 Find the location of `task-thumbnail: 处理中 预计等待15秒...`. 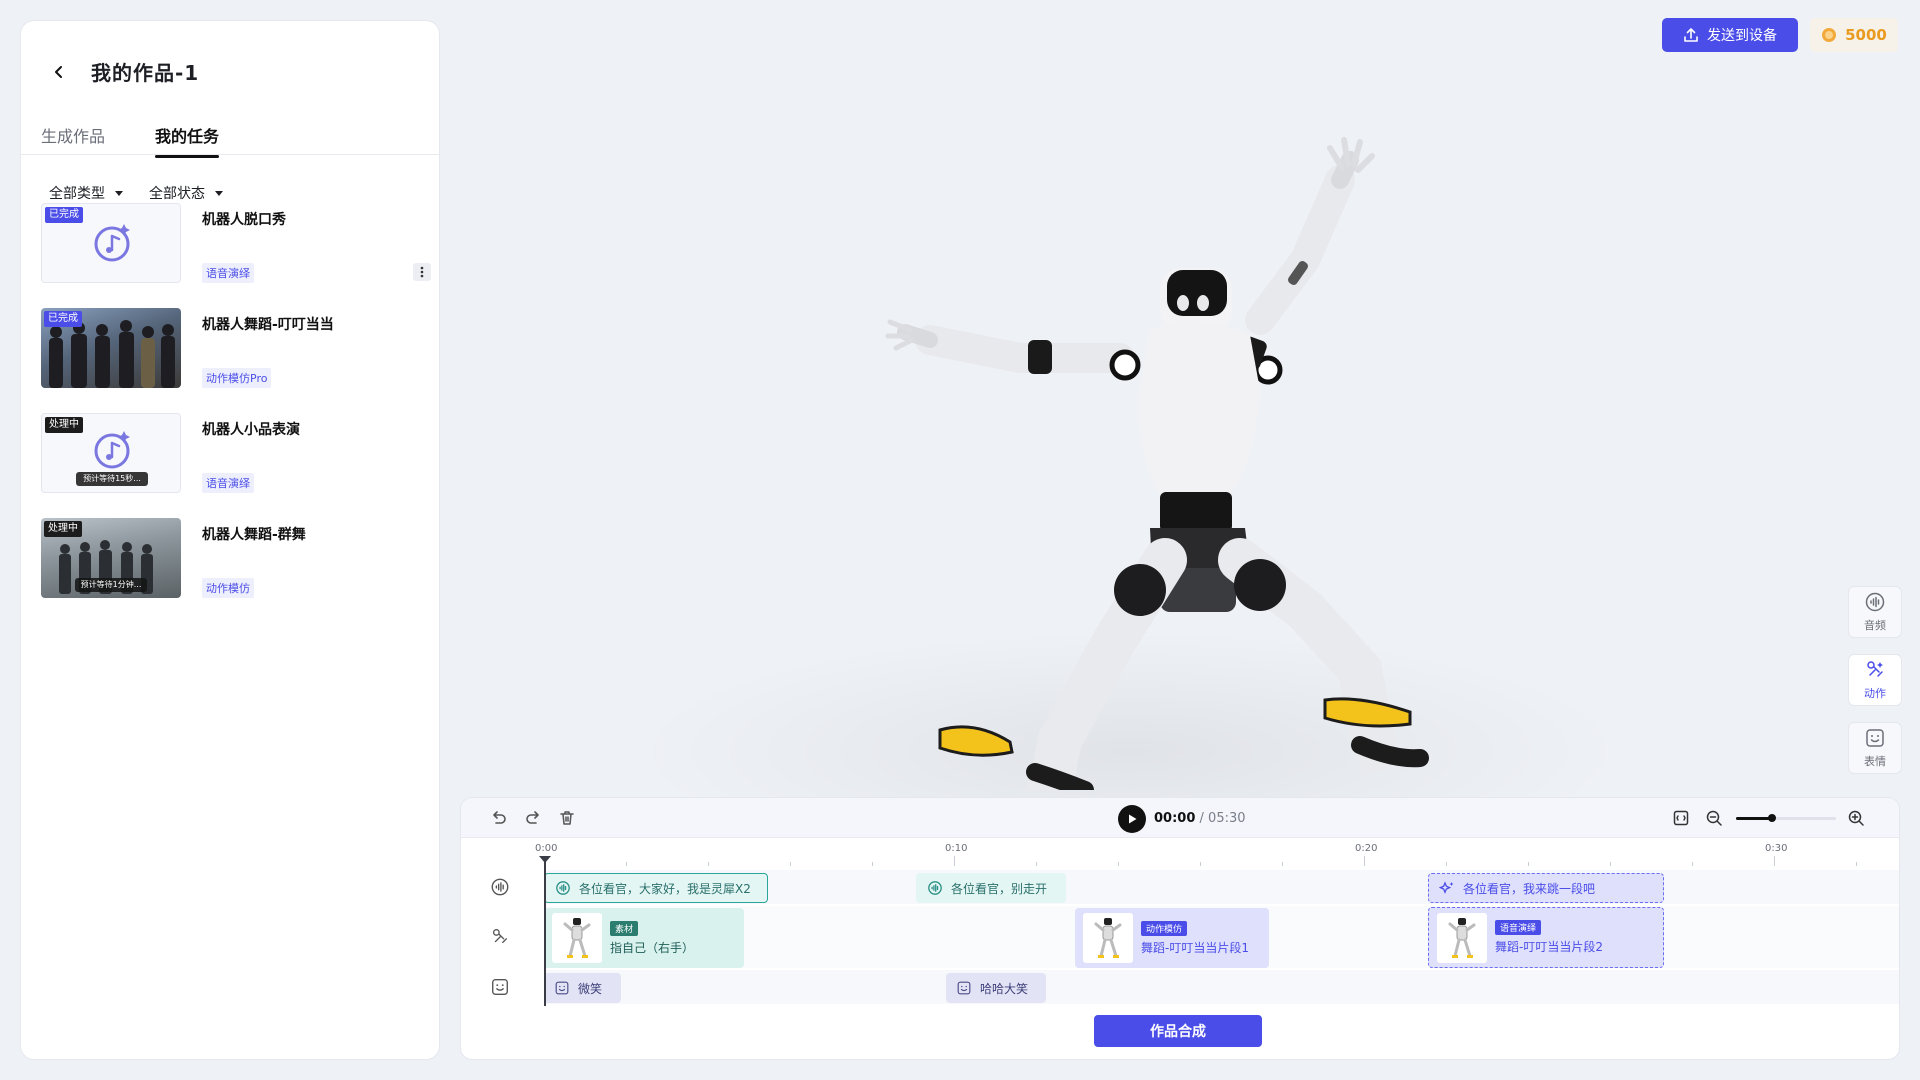

task-thumbnail: 处理中 预计等待15秒... is located at coordinates (111, 453).